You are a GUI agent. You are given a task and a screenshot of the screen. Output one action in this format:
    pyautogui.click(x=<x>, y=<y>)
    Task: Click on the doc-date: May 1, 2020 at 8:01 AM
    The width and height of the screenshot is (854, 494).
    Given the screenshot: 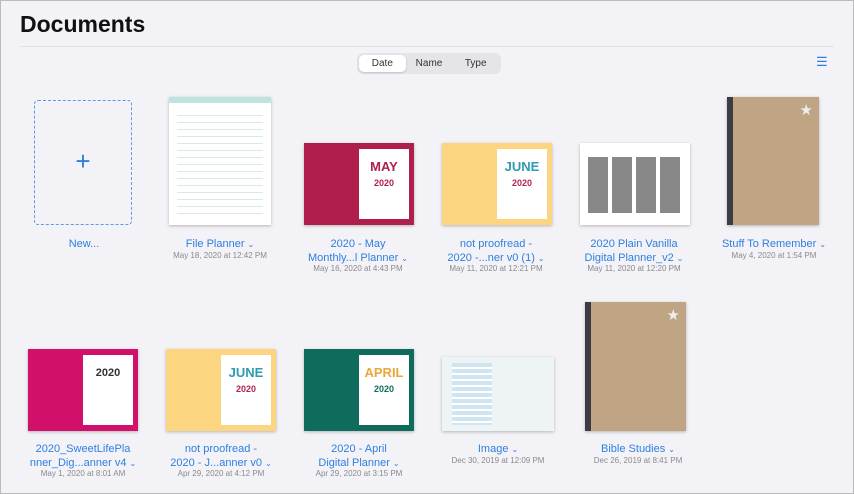 What is the action you would take?
    pyautogui.click(x=83, y=473)
    